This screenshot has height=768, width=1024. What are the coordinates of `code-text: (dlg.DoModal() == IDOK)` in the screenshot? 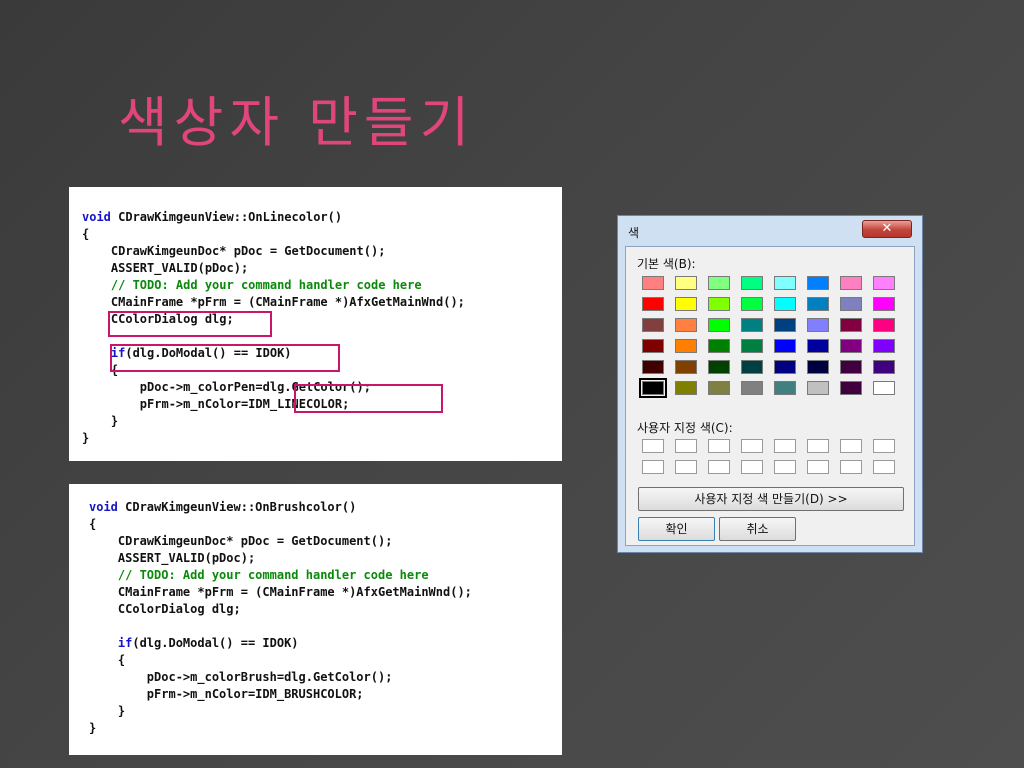 It's located at (215, 643).